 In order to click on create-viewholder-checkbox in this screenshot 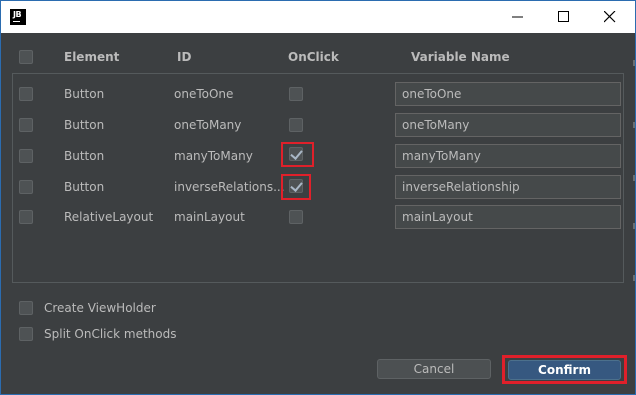, I will do `click(26, 308)`.